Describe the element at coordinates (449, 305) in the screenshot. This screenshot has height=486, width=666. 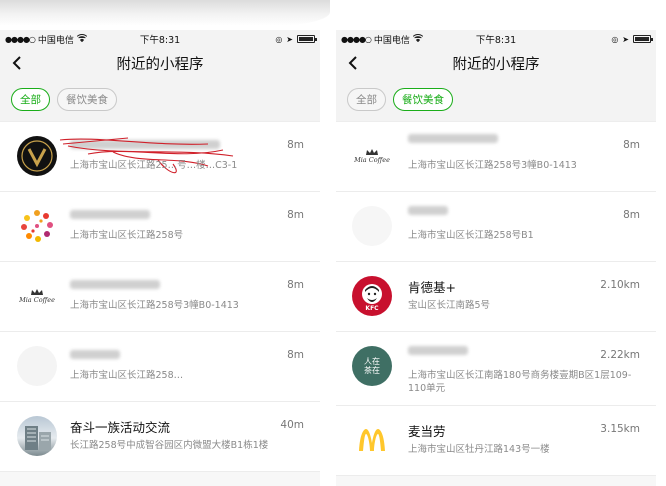
I see `item-address: 宝山区长江南路5号` at that location.